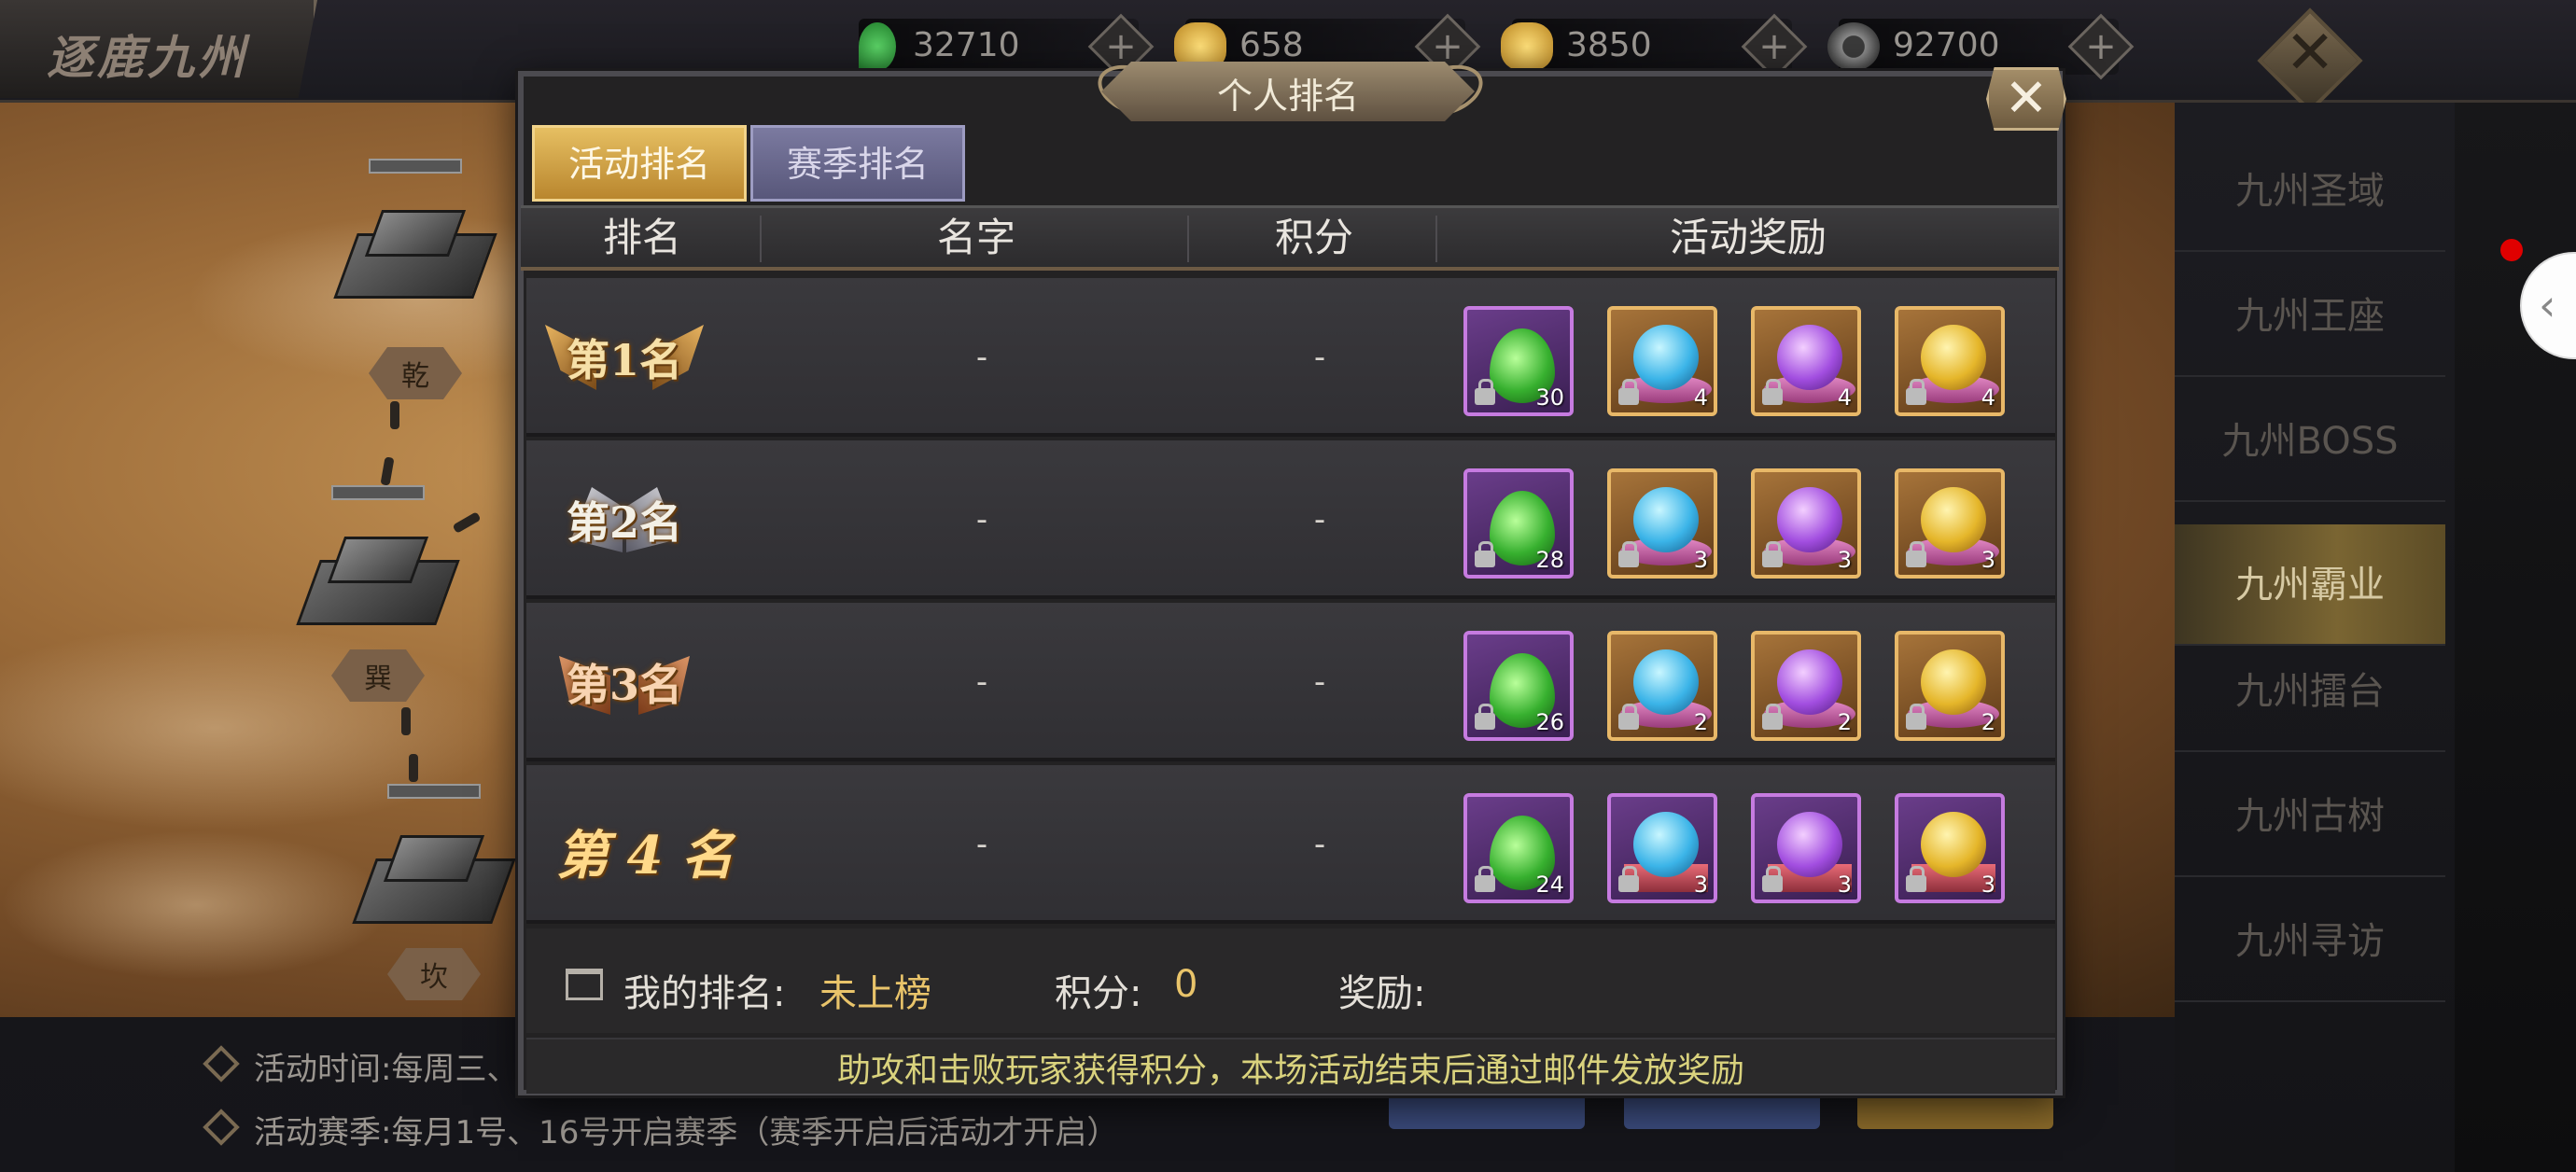 This screenshot has width=2576, height=1172. What do you see at coordinates (704, 993) in the screenshot?
I see `my-rank-label: 我的排名:` at bounding box center [704, 993].